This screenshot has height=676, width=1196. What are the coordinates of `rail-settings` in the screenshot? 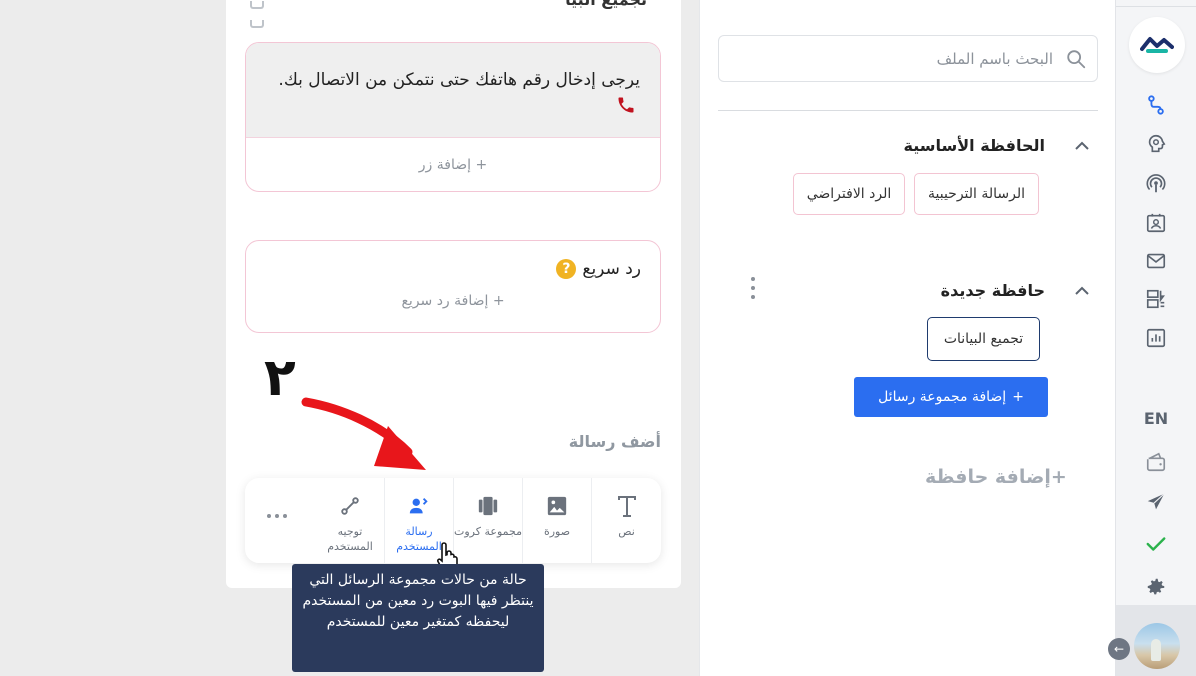 It's located at (1156, 587).